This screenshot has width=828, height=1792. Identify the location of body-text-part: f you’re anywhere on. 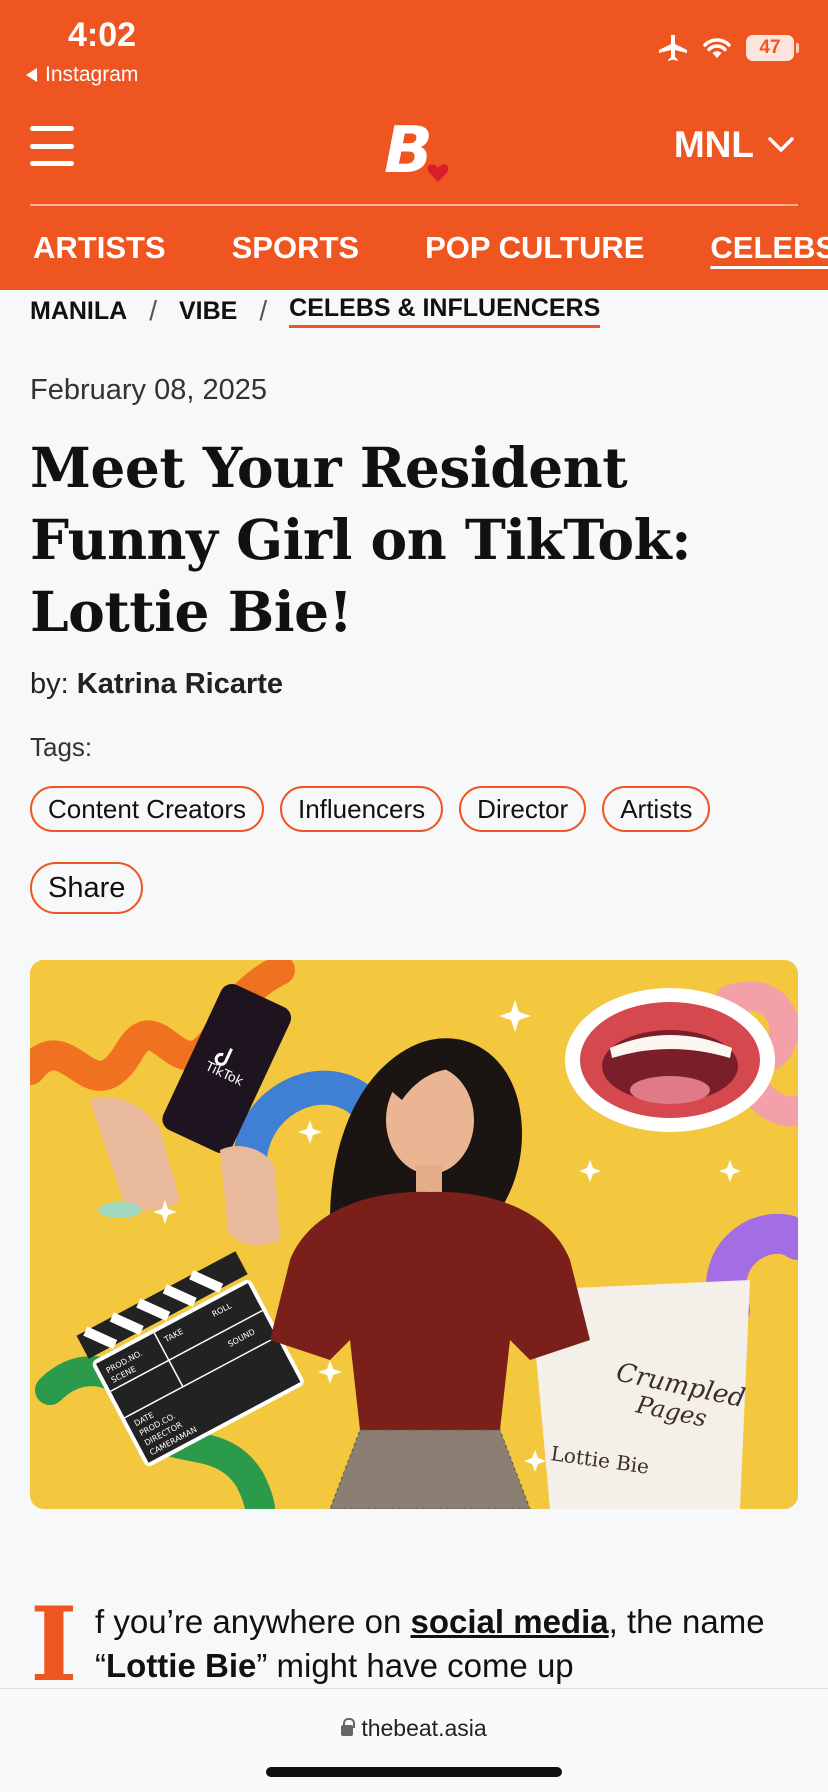
(253, 1621).